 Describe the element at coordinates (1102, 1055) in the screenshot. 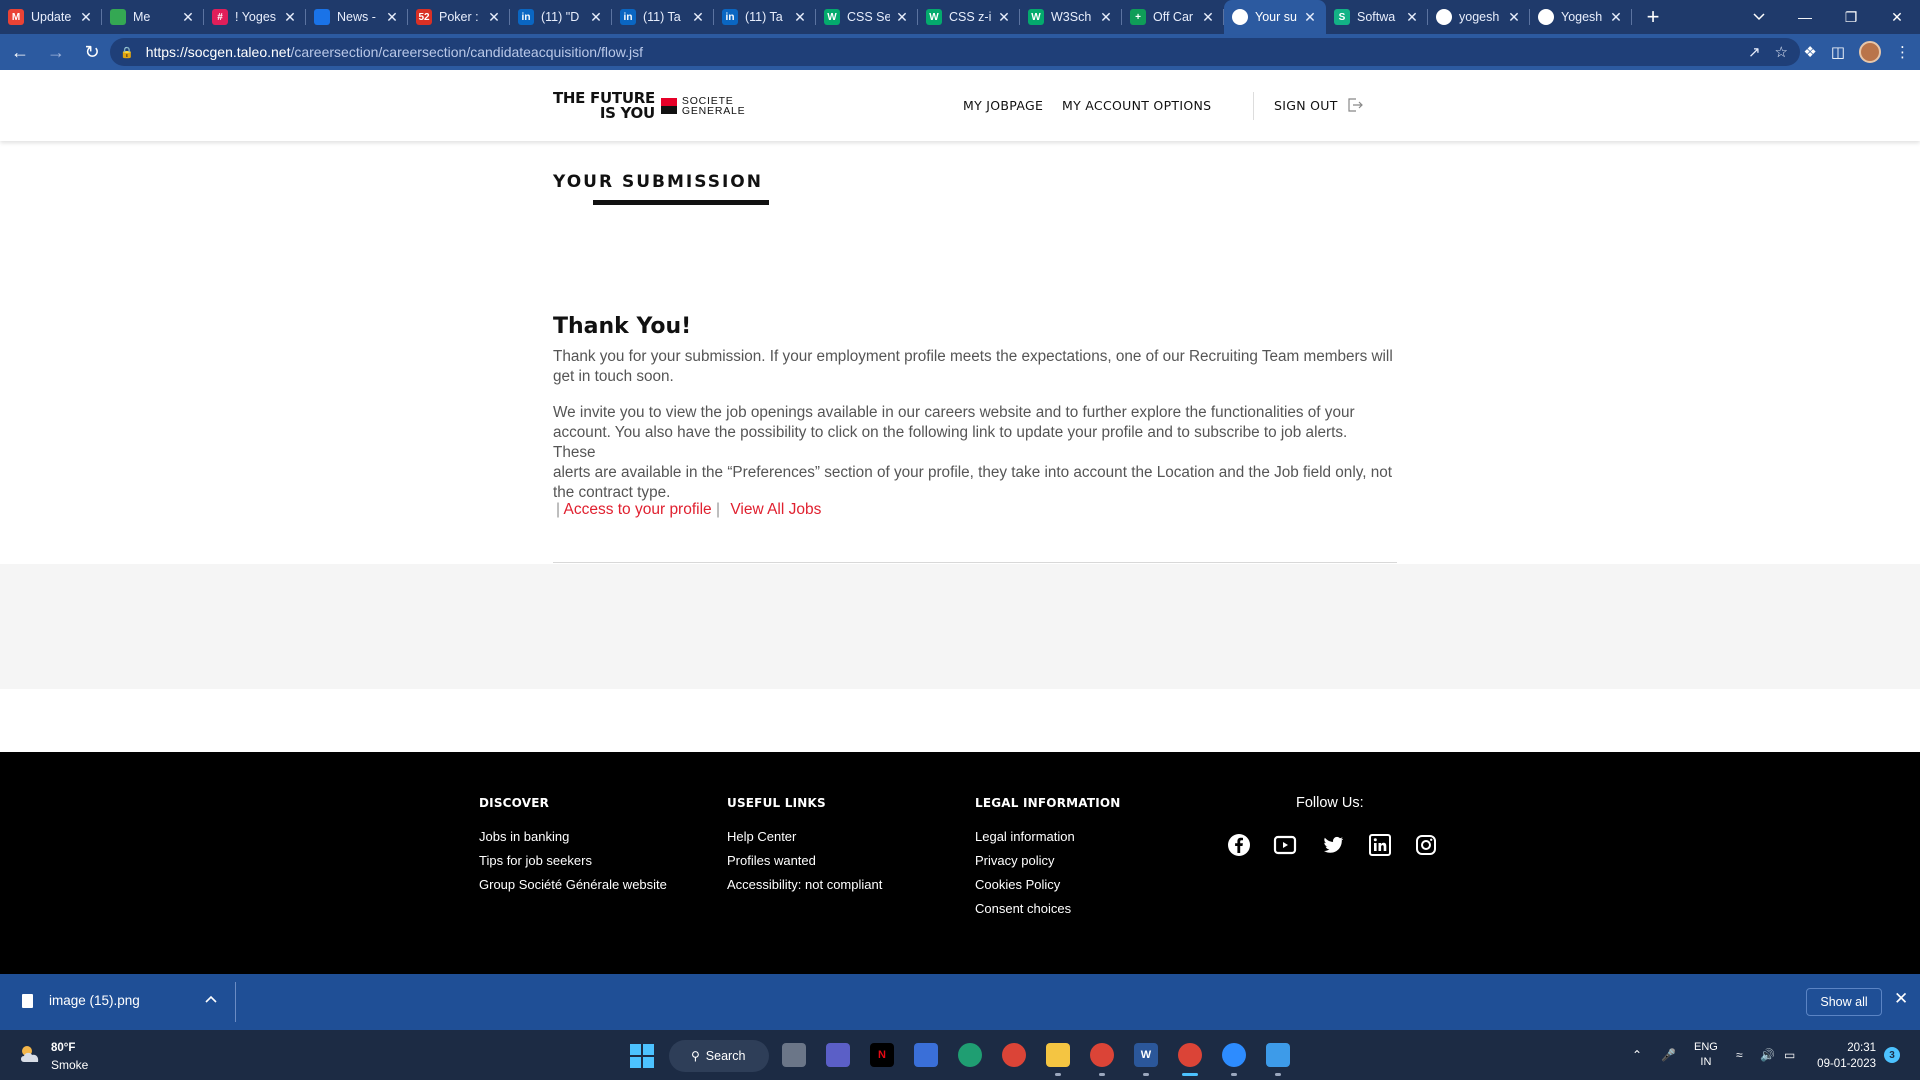

I see `chrome-profile-icon` at that location.